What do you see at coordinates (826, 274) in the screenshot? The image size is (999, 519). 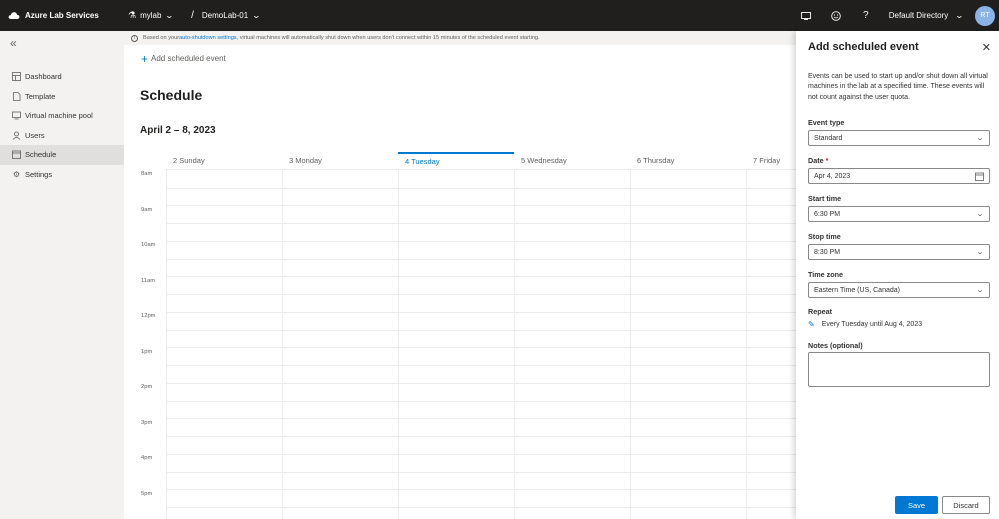 I see `time-zone-label: Time zone` at bounding box center [826, 274].